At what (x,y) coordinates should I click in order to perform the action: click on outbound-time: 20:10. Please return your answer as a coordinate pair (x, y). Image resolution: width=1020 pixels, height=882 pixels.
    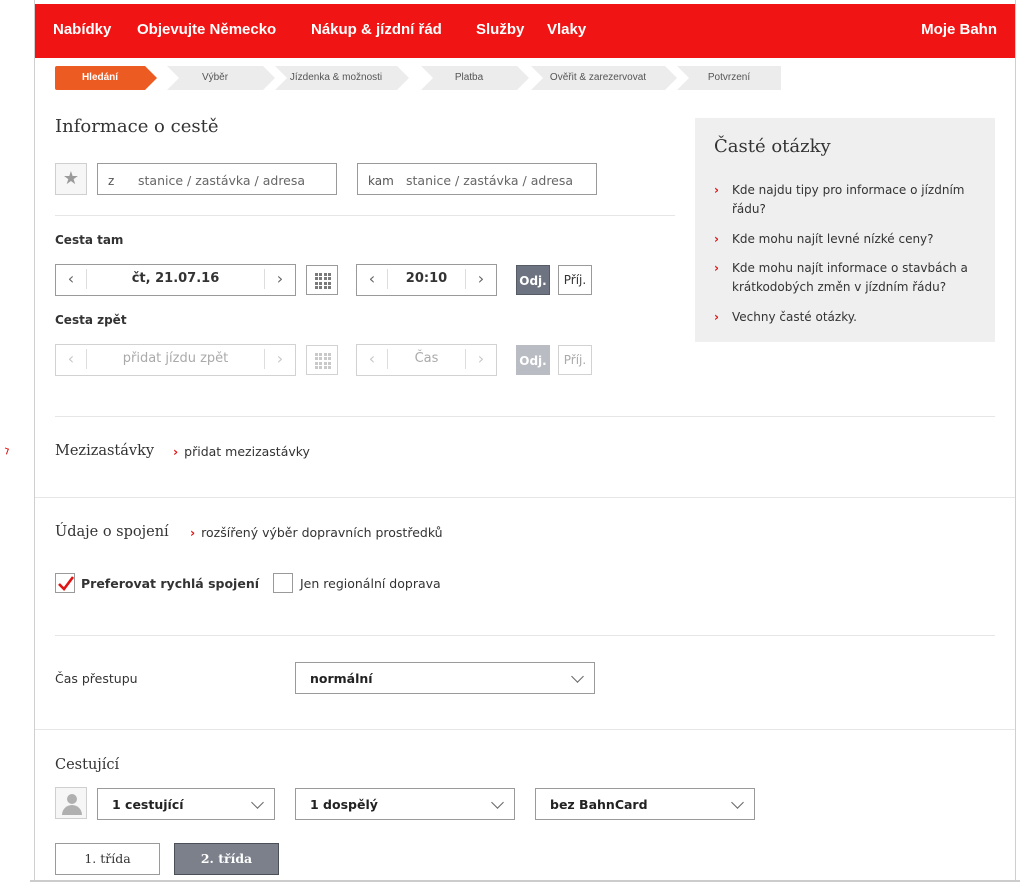
    Looking at the image, I should click on (426, 279).